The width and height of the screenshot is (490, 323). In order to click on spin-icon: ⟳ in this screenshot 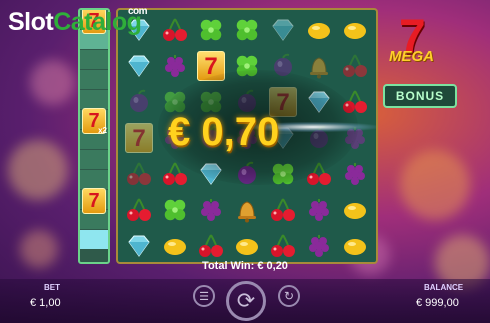, I will do `click(246, 300)`.